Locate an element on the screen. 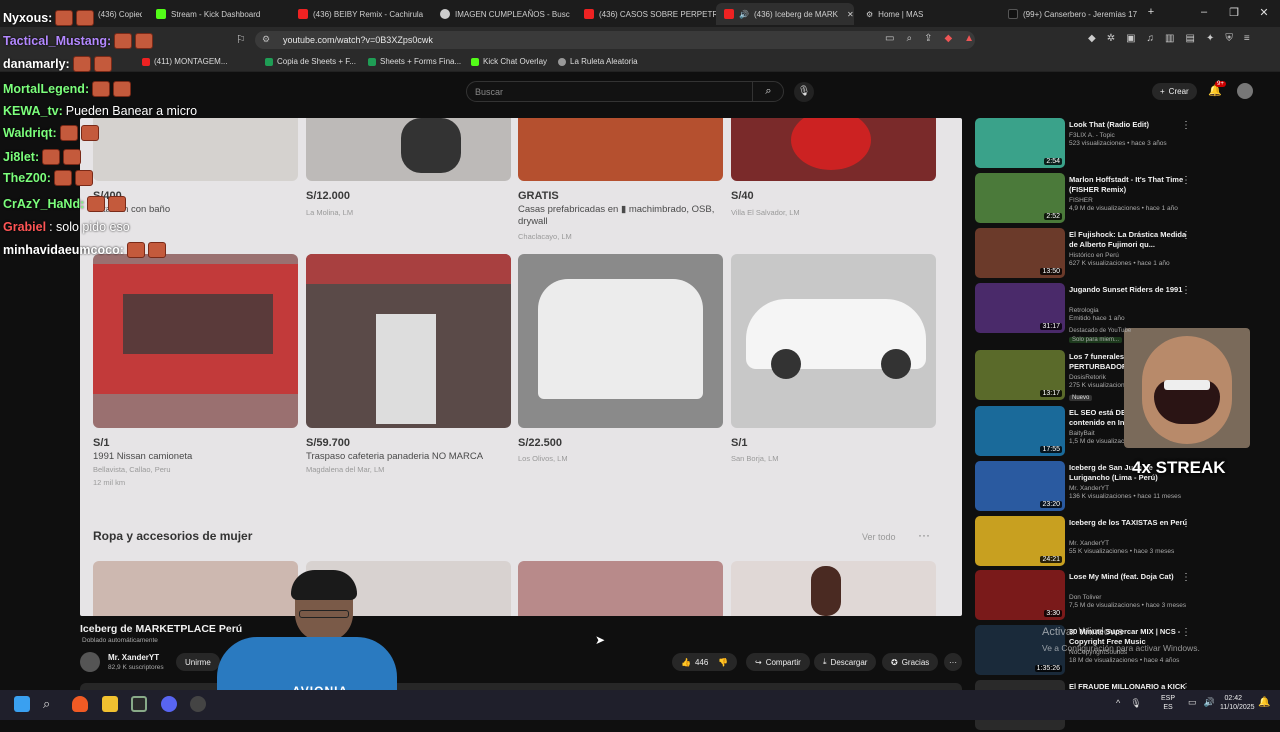  extension-icon: ◆ is located at coordinates (1092, 38).